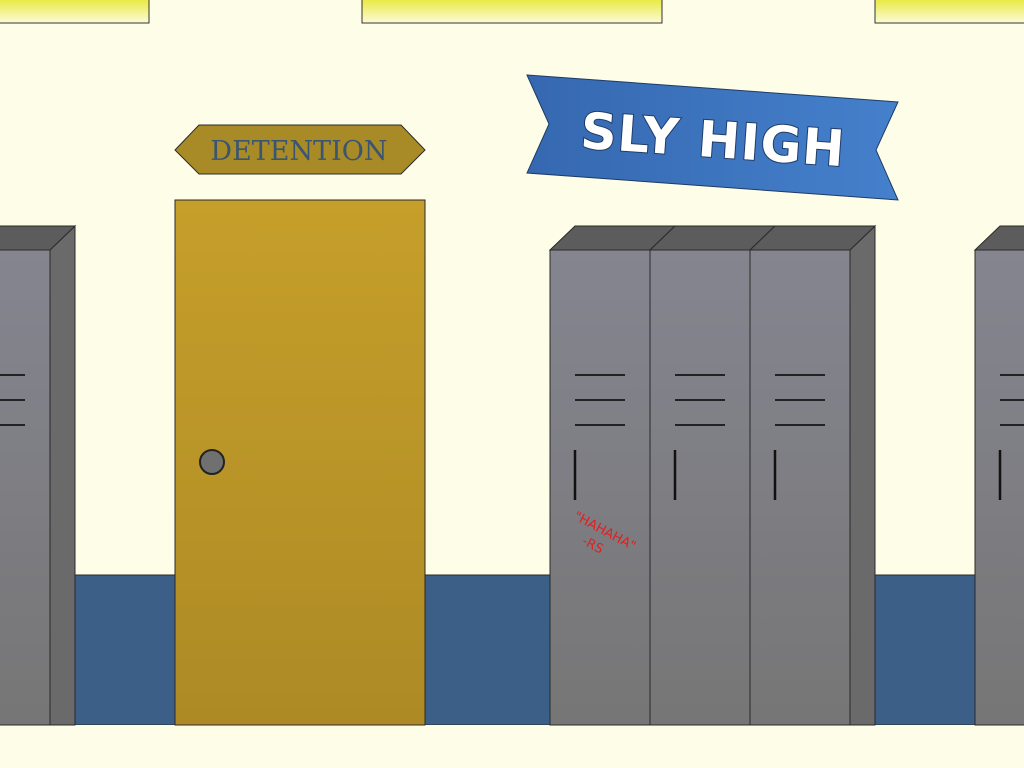 This screenshot has height=768, width=1024. What do you see at coordinates (949, 12) in the screenshot?
I see `ceiling-light-right` at bounding box center [949, 12].